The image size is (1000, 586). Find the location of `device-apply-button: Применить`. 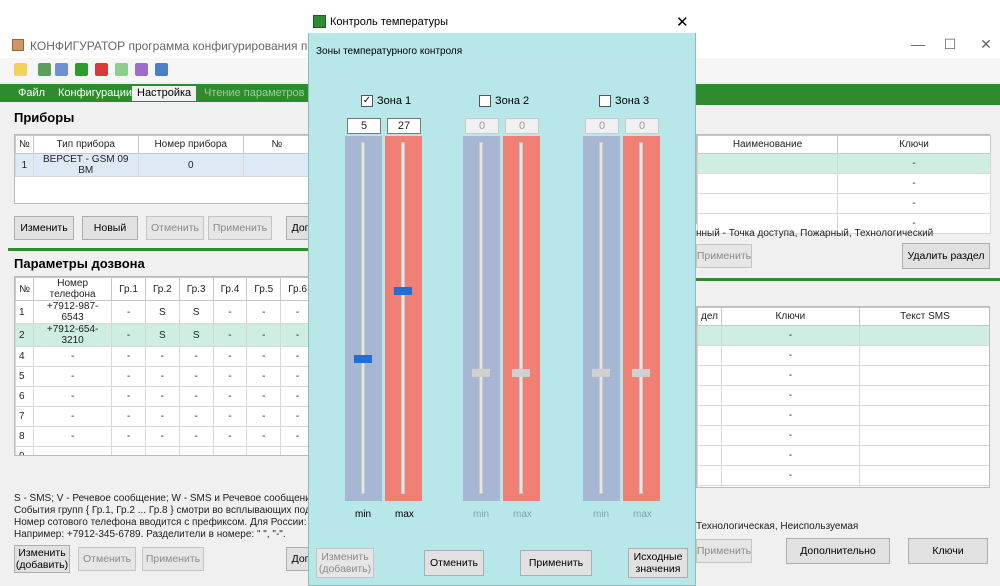

device-apply-button: Применить is located at coordinates (240, 228).